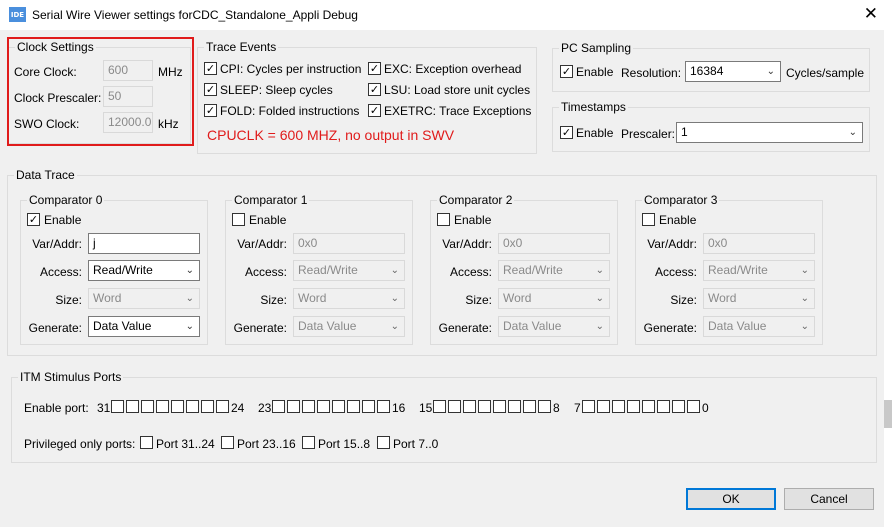 The height and width of the screenshot is (527, 892). What do you see at coordinates (566, 132) in the screenshot?
I see `timestamps-enable-checkbox: ✓` at bounding box center [566, 132].